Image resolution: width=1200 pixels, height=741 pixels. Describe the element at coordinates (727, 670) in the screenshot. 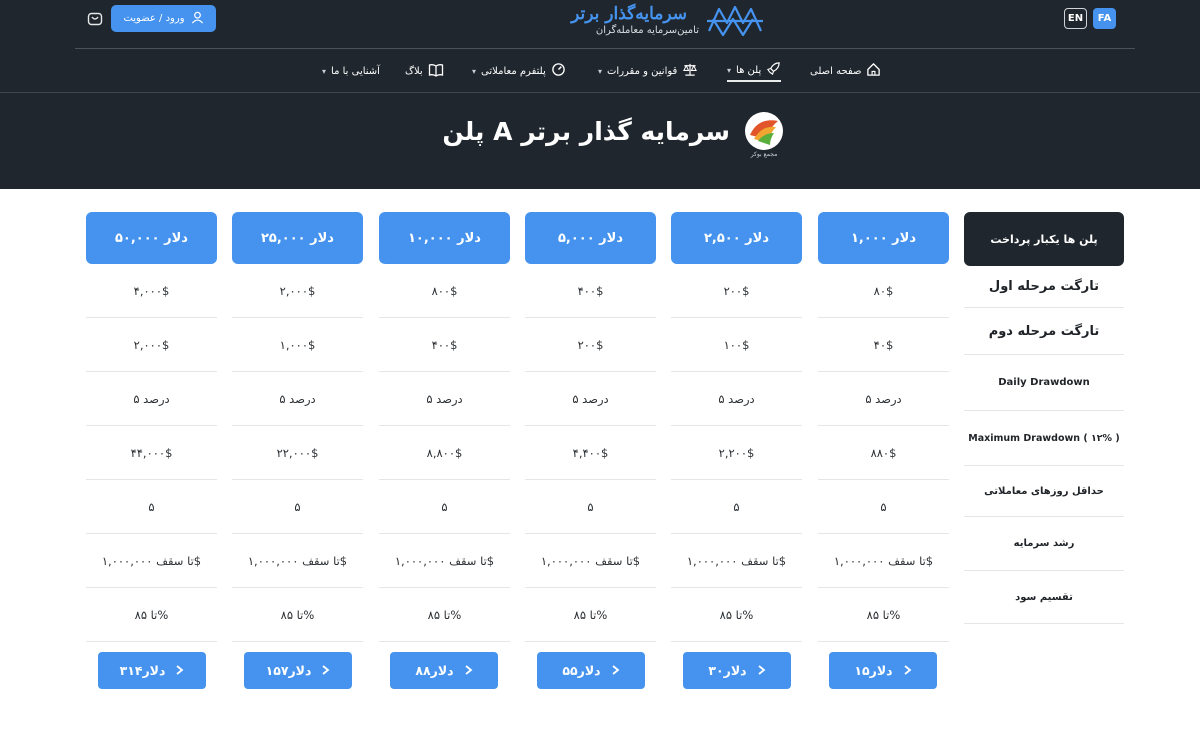

I see `plan-price: ۳۰دلار` at that location.